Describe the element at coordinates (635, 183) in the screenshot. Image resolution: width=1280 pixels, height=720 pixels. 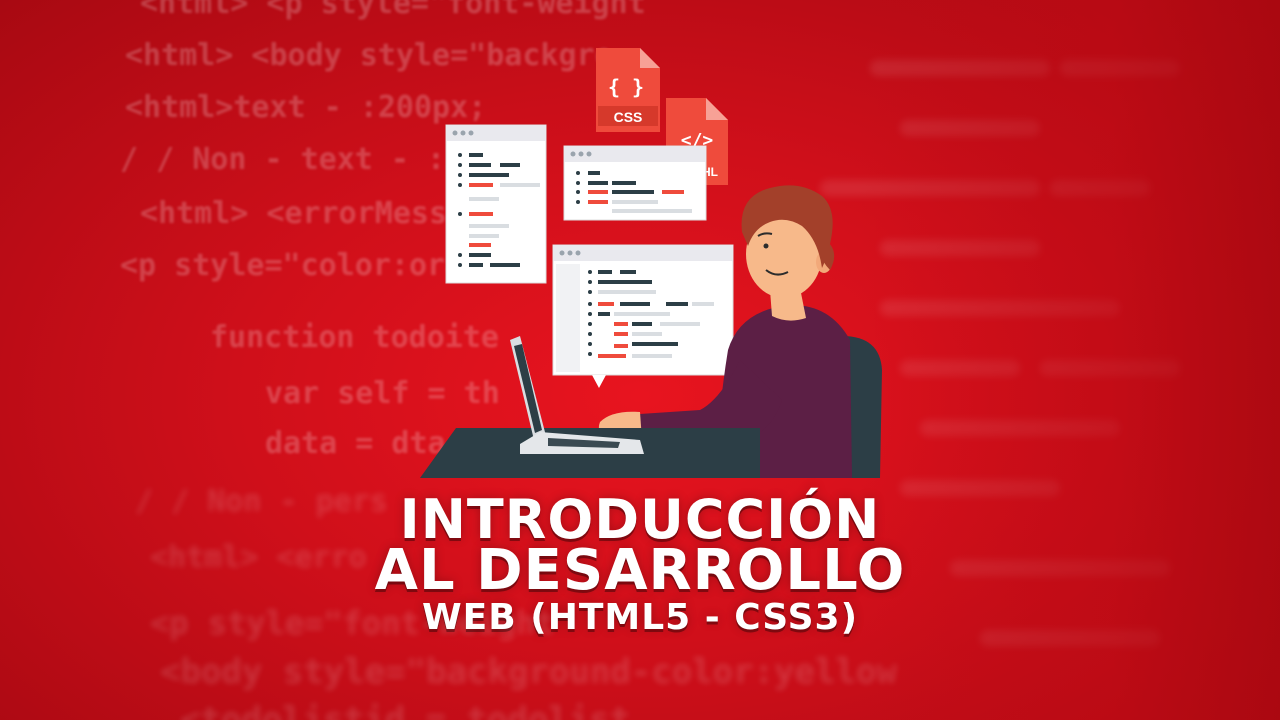
I see `code-window-top` at that location.